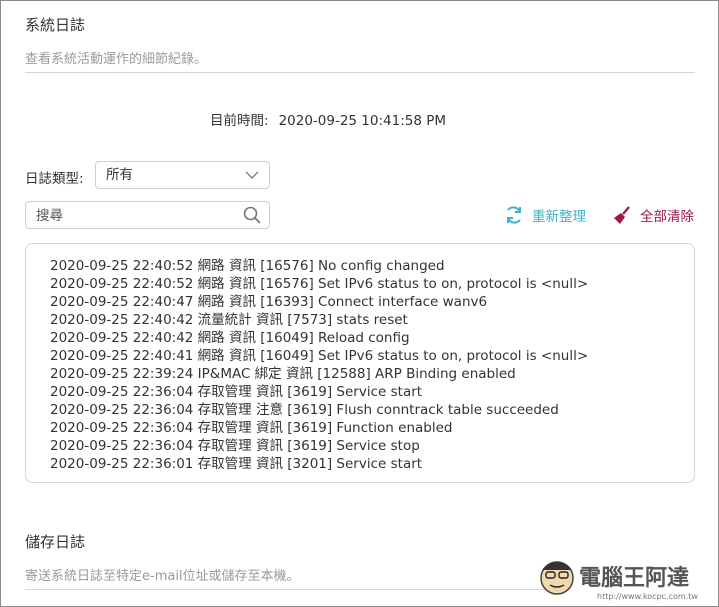 The height and width of the screenshot is (607, 719). I want to click on broom-icon, so click(622, 215).